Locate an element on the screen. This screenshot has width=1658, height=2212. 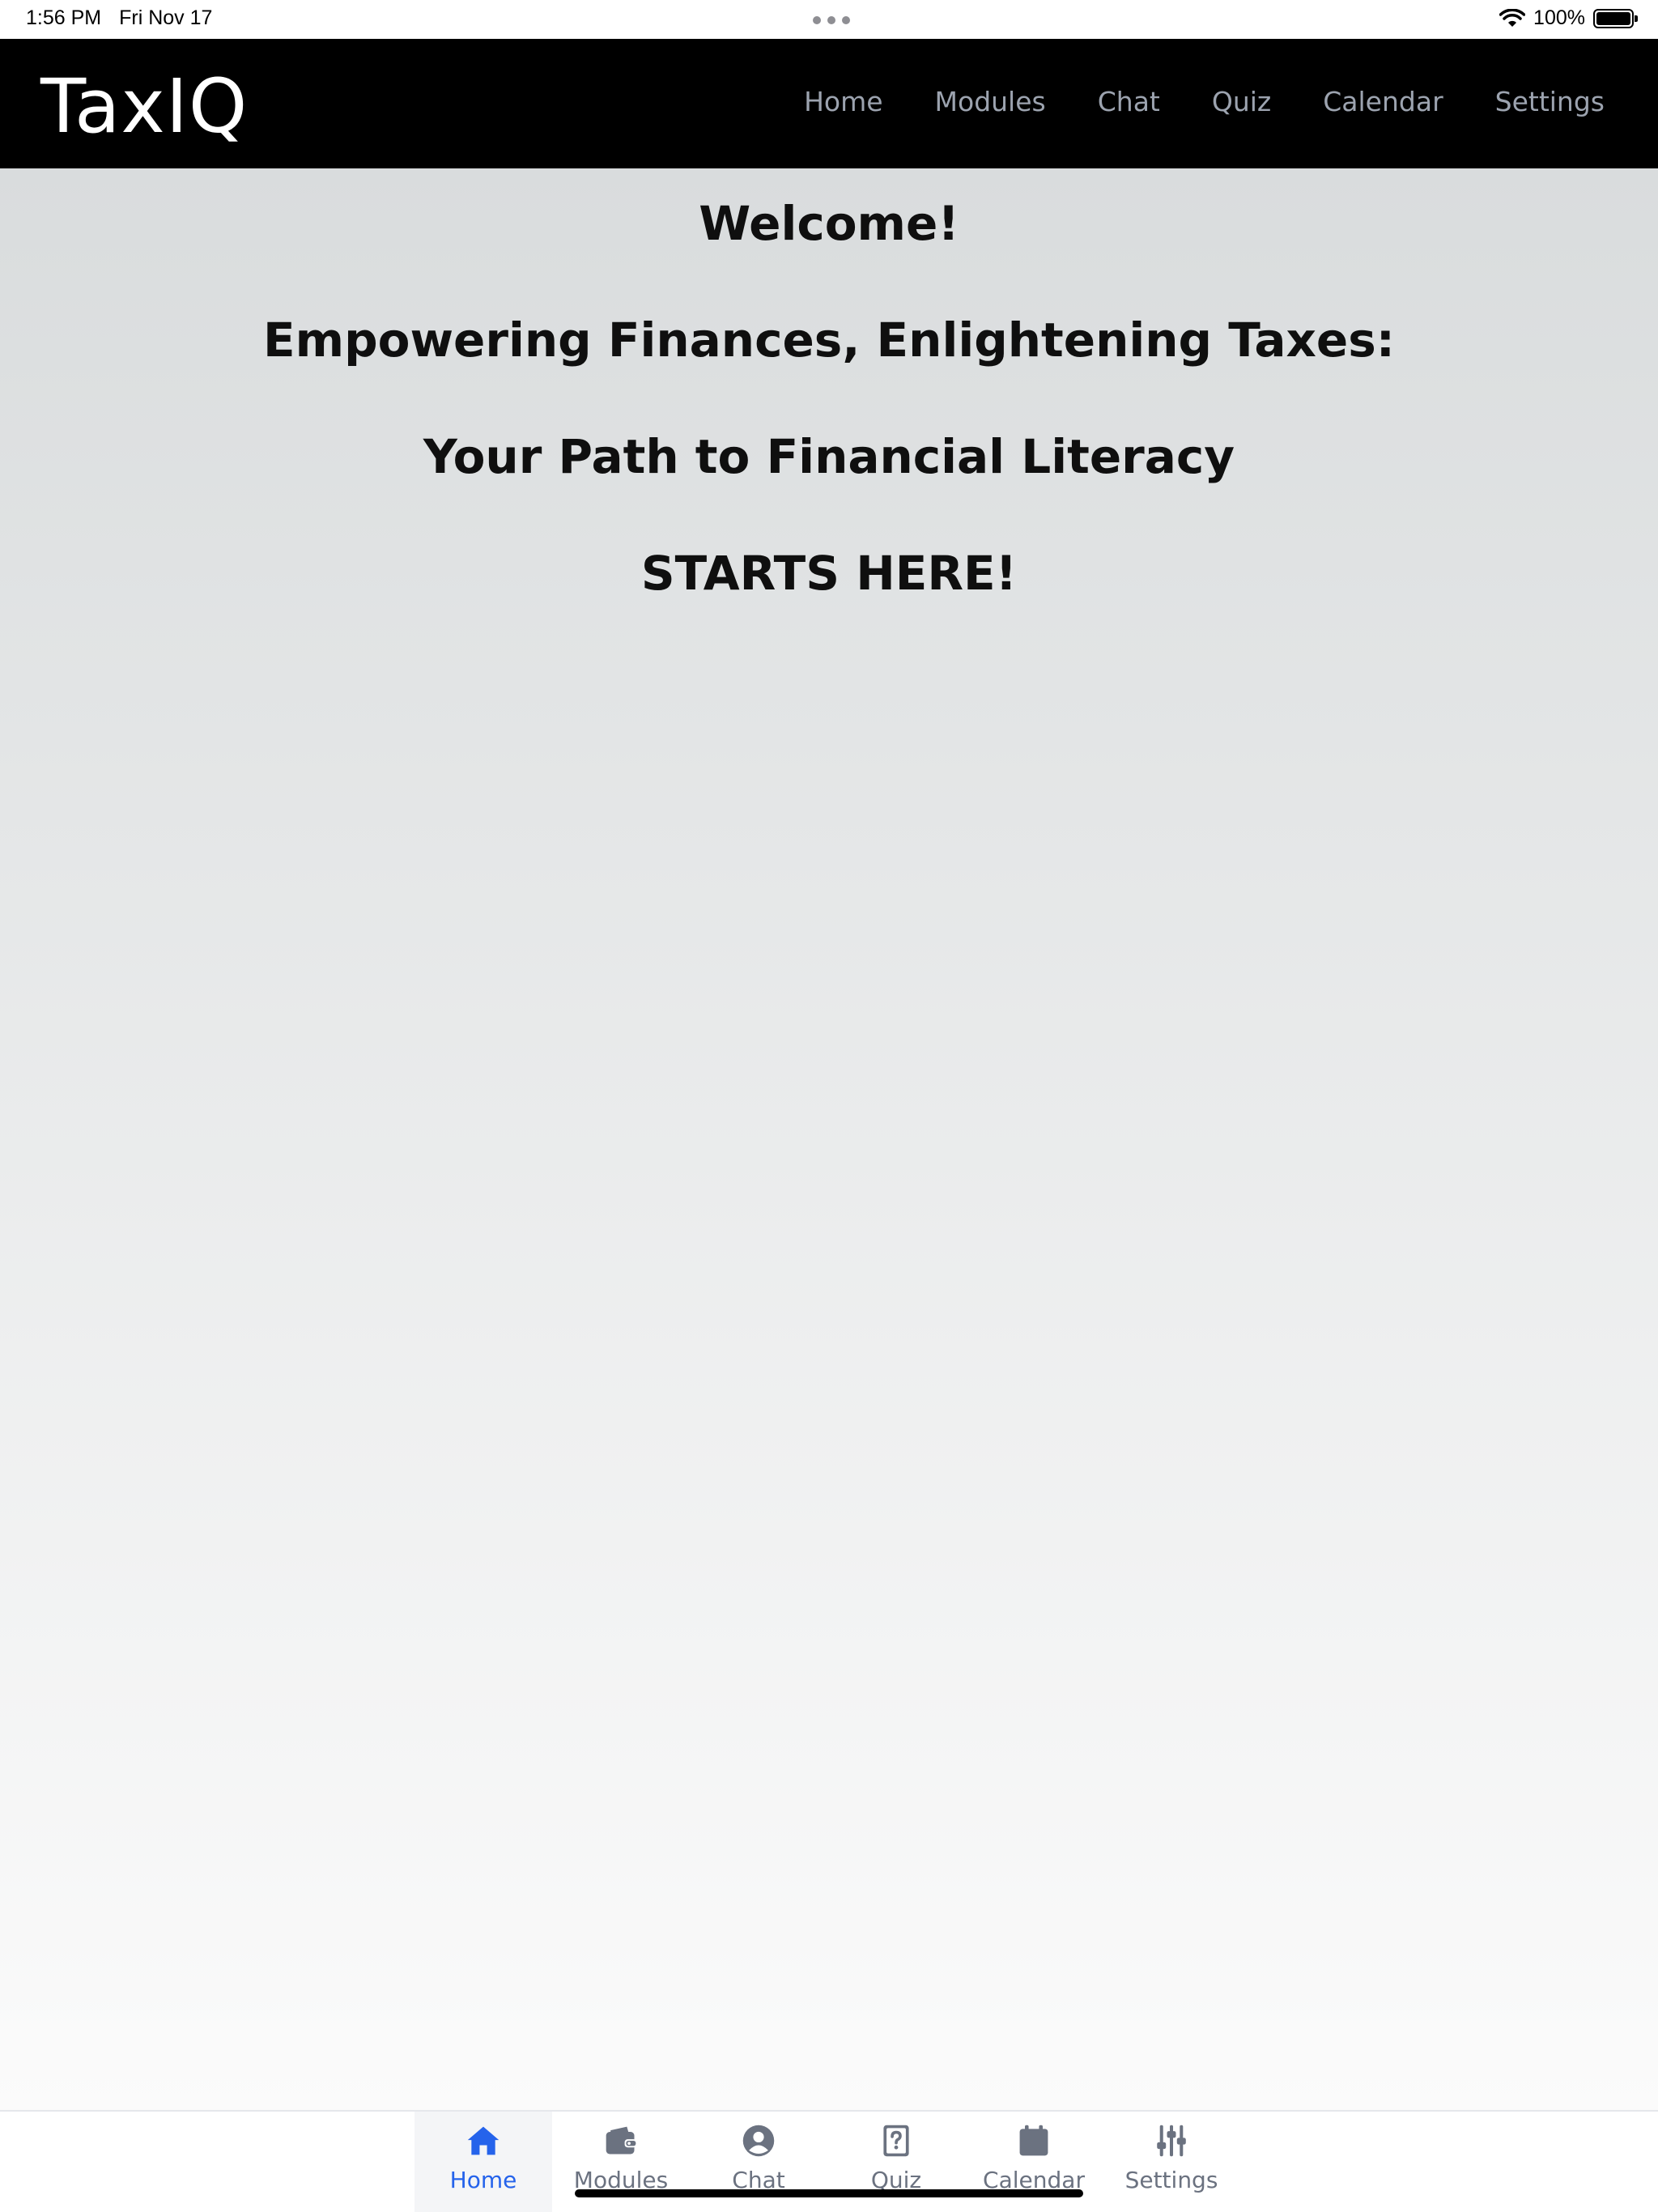
top-nav-settings: Settings is located at coordinates (1550, 102).